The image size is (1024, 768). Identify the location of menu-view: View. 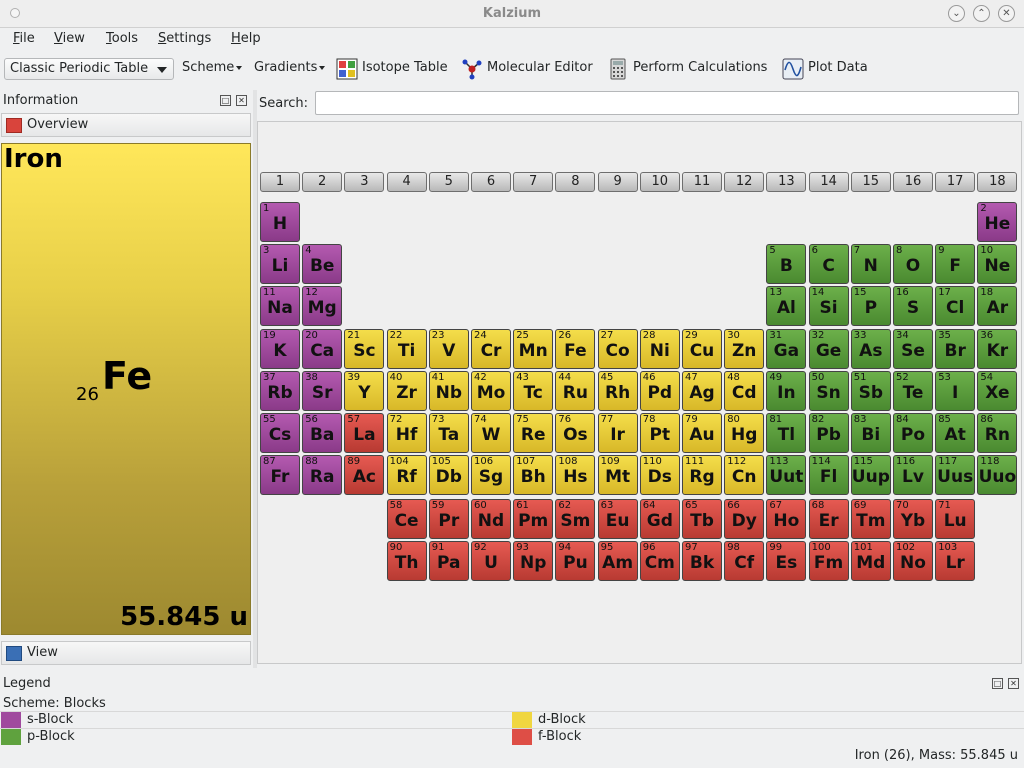
(69, 38).